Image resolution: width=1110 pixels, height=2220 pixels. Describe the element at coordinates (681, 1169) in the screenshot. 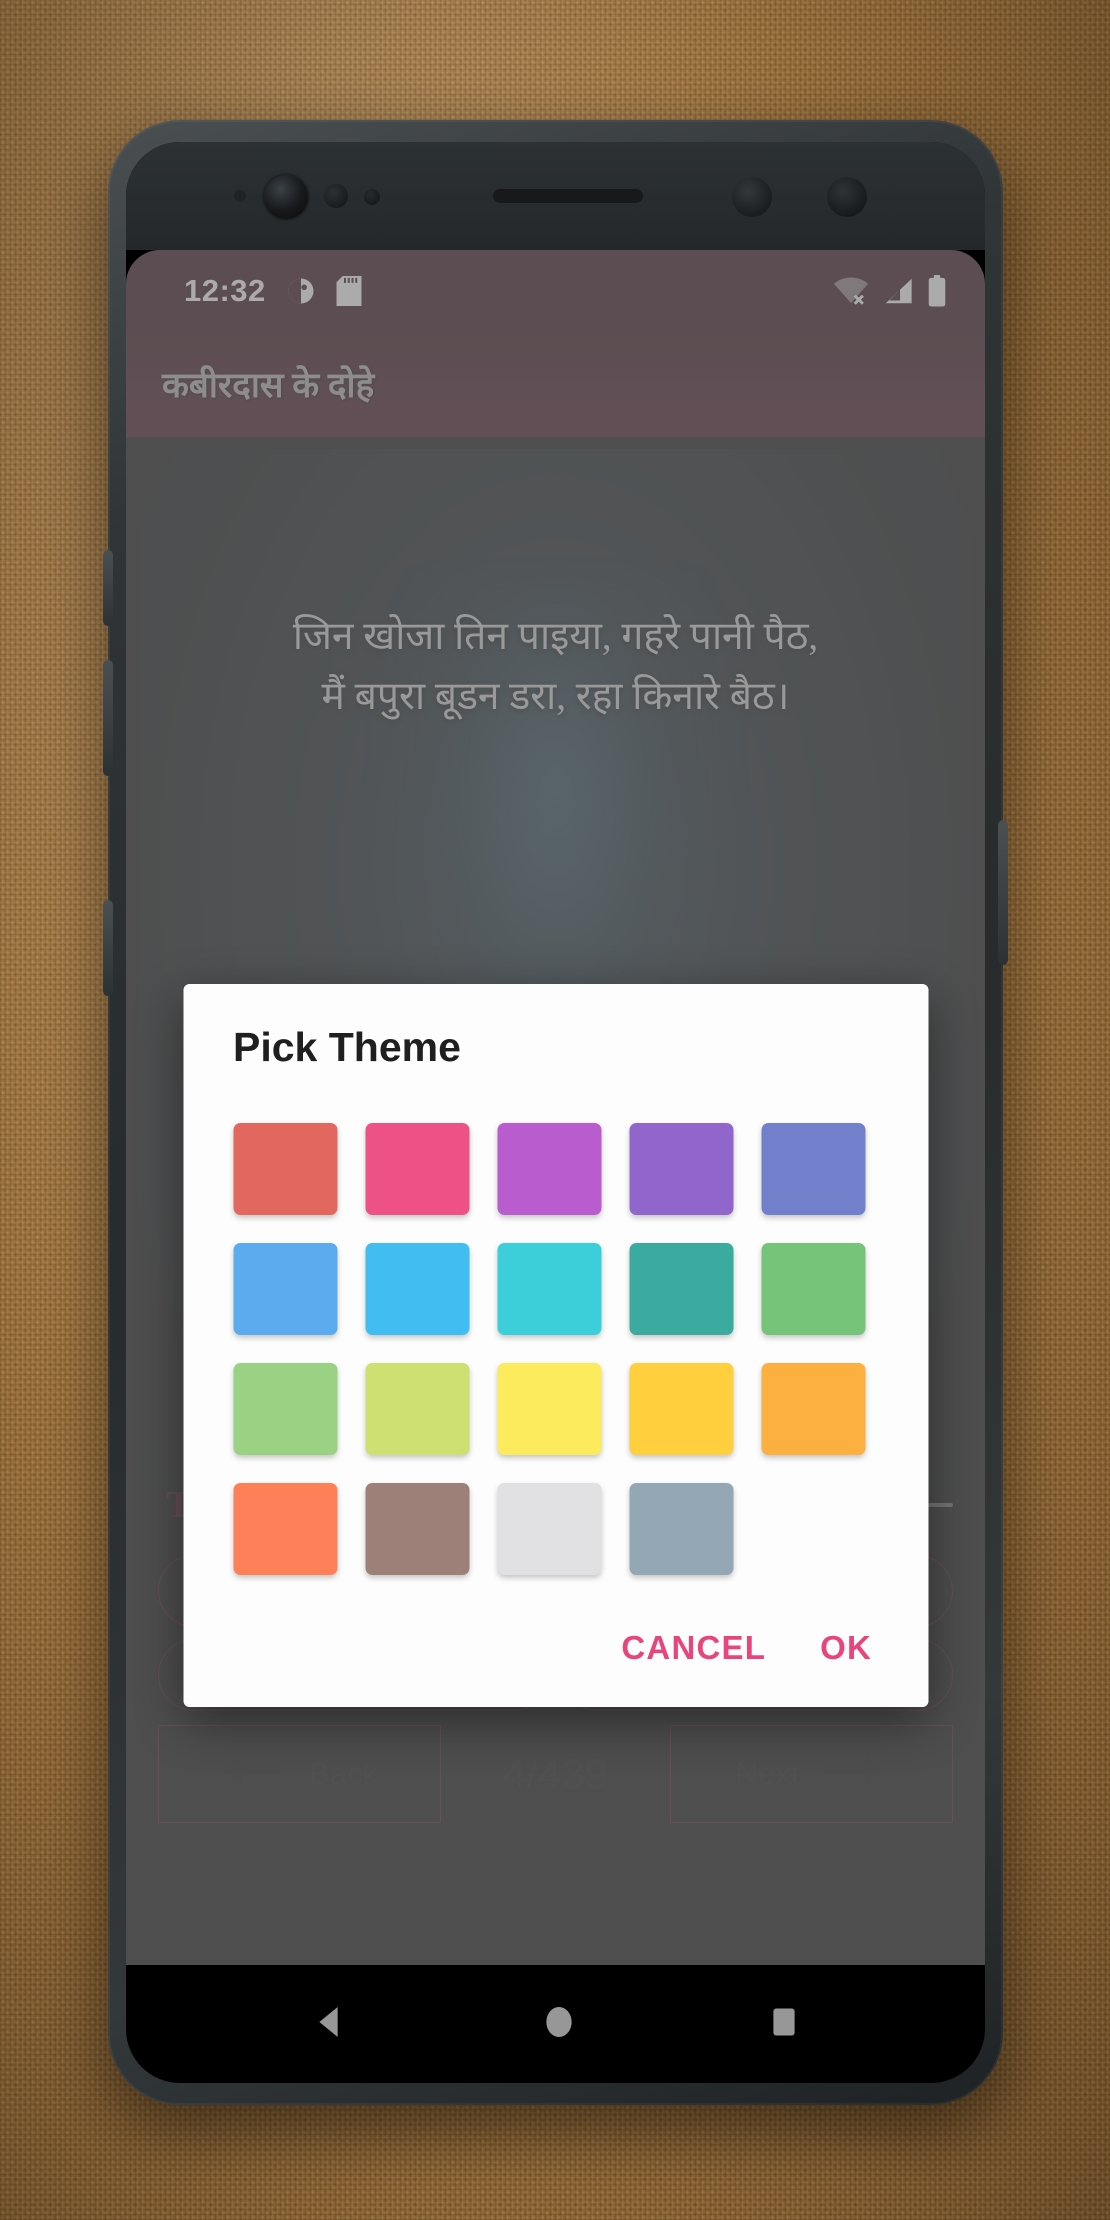

I see `theme-swatch-amethyst` at that location.